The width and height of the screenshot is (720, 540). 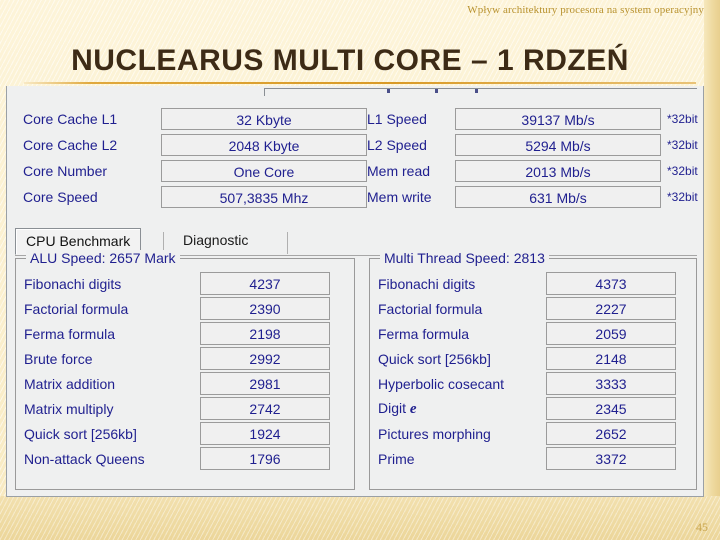 What do you see at coordinates (611, 308) in the screenshot?
I see `benchmark-value: 2227` at bounding box center [611, 308].